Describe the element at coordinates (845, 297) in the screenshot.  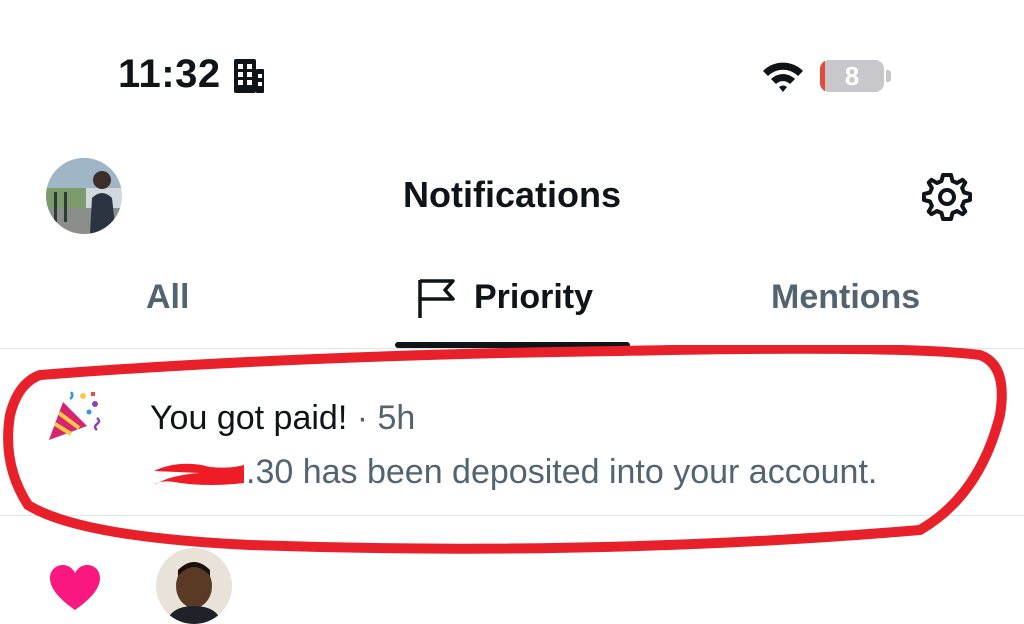
I see `tab-mentions: Mentions` at that location.